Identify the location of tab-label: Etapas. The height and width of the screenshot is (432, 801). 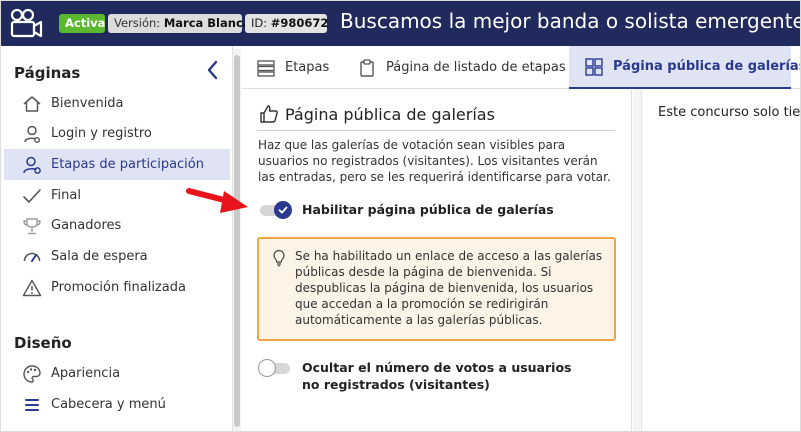
(307, 67).